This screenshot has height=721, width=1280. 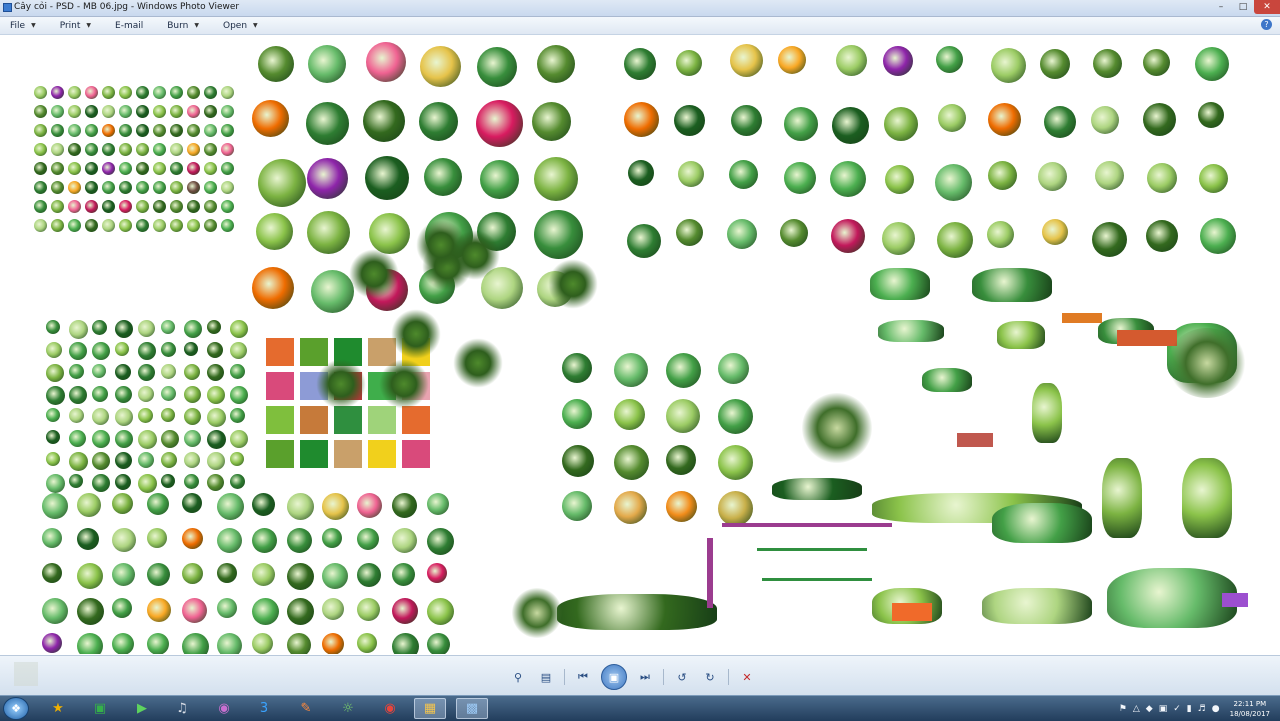 What do you see at coordinates (1163, 709) in the screenshot?
I see `app-tray-icon: ▣` at bounding box center [1163, 709].